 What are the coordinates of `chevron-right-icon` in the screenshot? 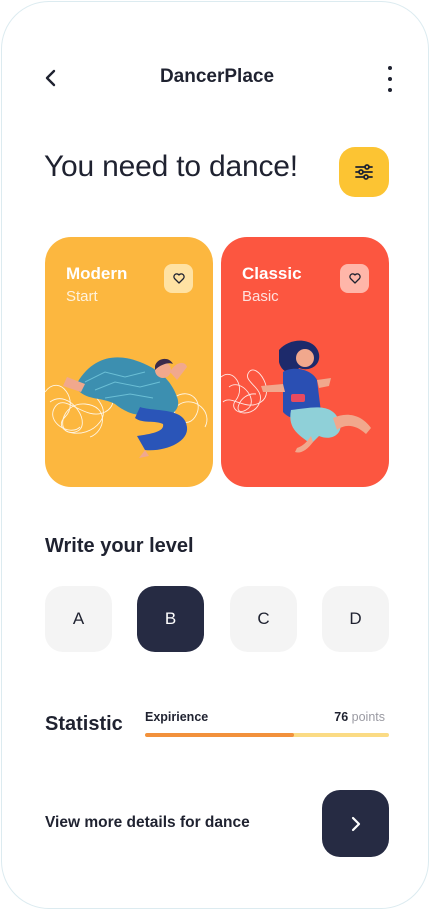 It's located at (355, 823).